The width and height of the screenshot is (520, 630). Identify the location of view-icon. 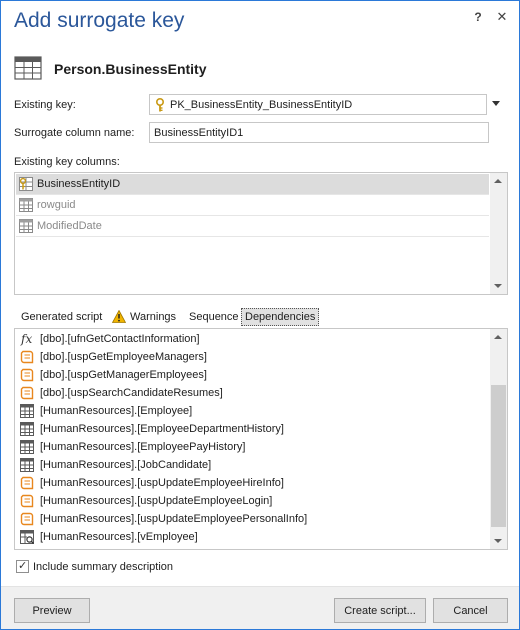
(27, 538).